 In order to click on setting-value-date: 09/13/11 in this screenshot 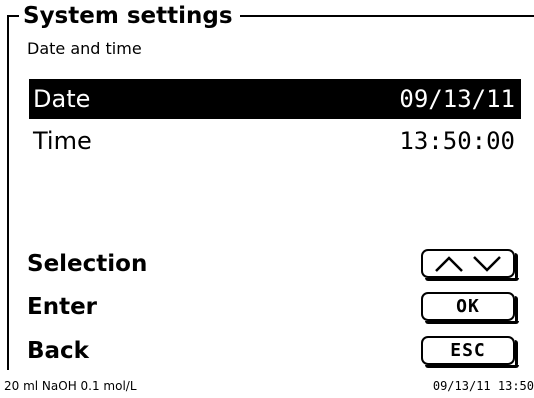, I will do `click(457, 99)`.